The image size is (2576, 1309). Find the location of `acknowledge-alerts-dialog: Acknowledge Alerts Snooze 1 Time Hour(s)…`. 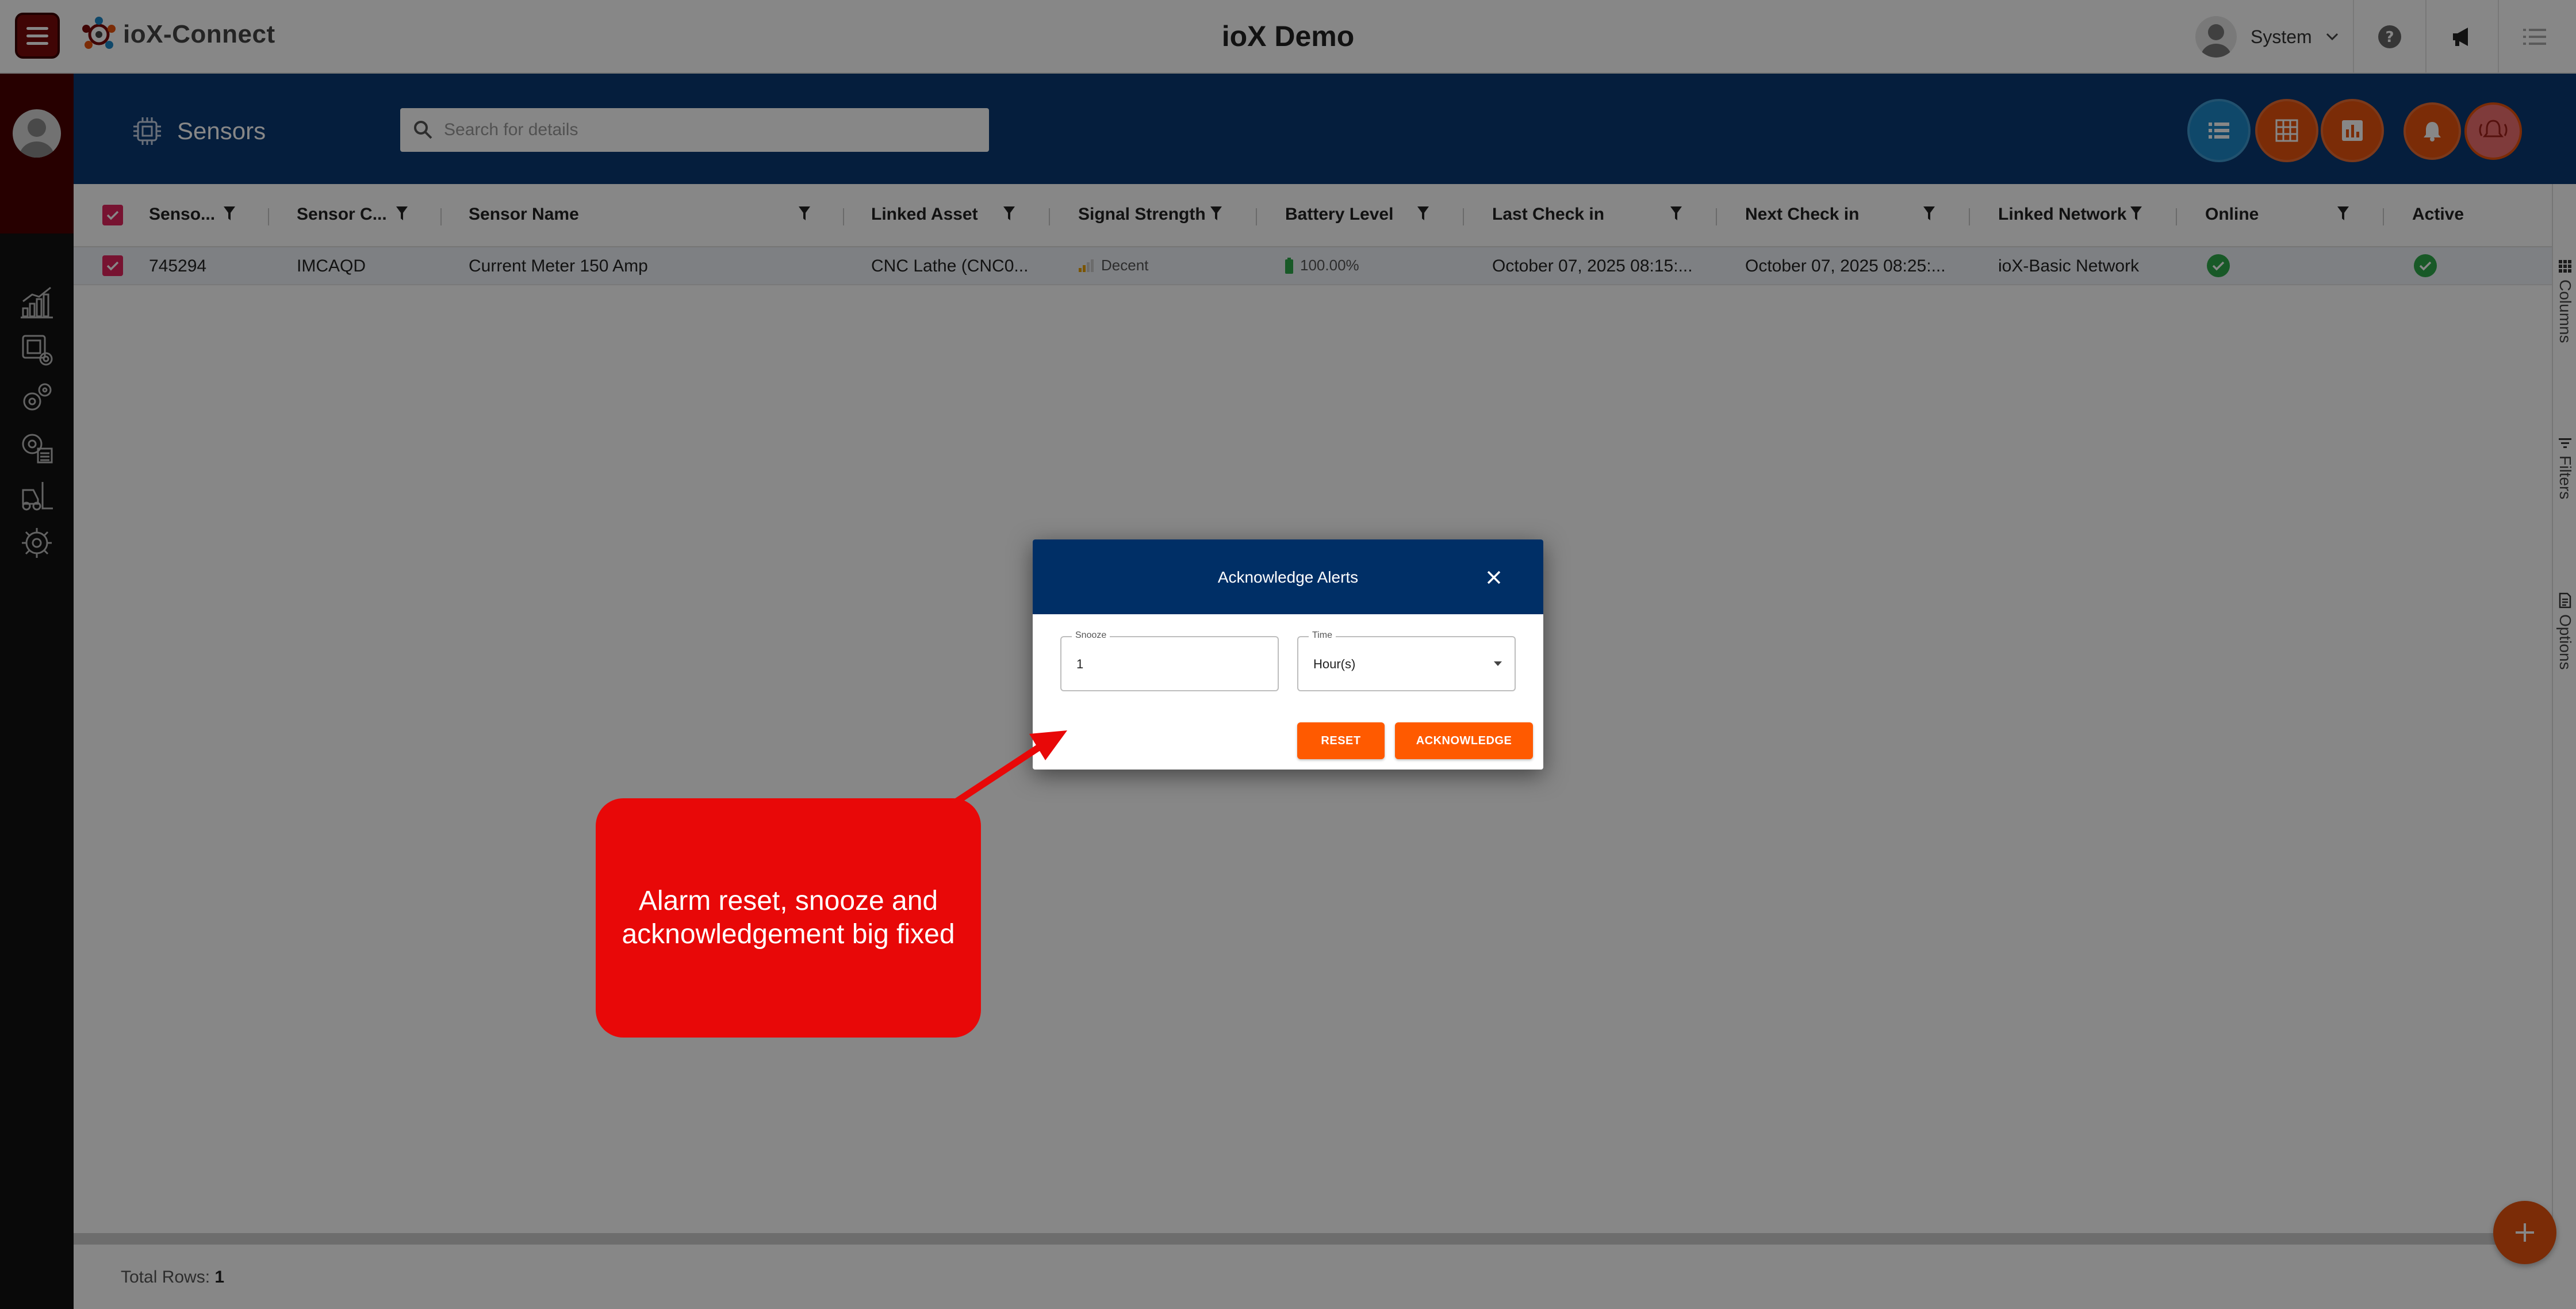

acknowledge-alerts-dialog: Acknowledge Alerts Snooze 1 Time Hour(s)… is located at coordinates (1288, 654).